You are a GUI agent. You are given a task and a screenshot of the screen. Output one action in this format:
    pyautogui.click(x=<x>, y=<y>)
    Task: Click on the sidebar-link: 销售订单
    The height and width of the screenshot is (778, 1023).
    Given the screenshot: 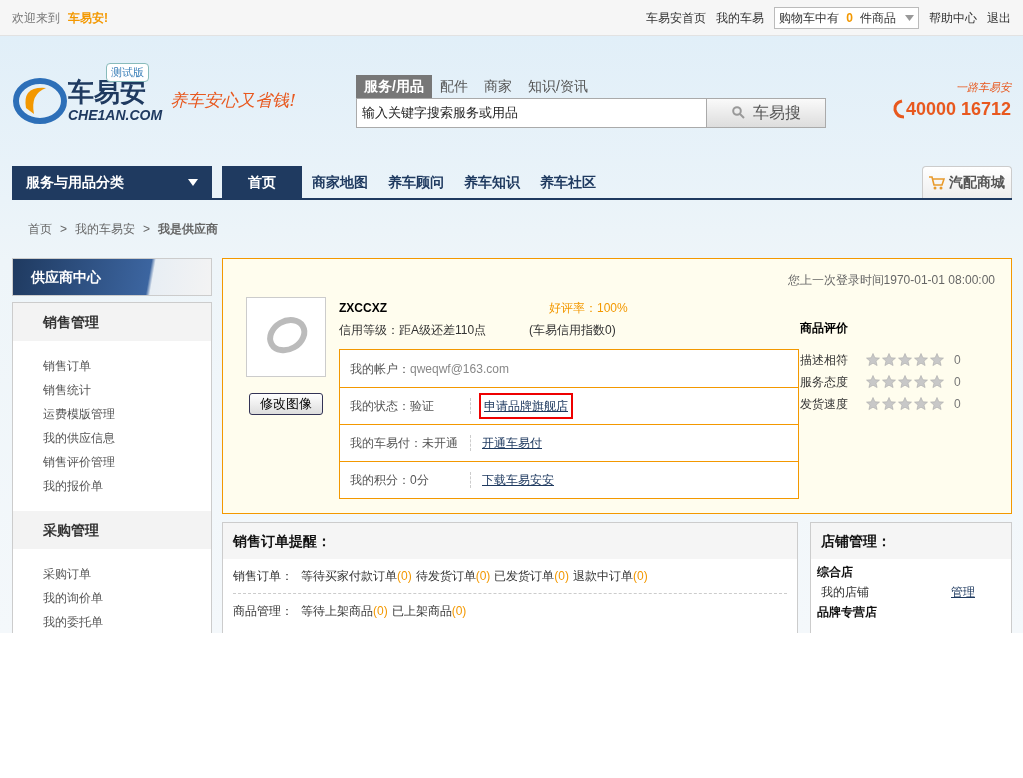 What is the action you would take?
    pyautogui.click(x=112, y=366)
    